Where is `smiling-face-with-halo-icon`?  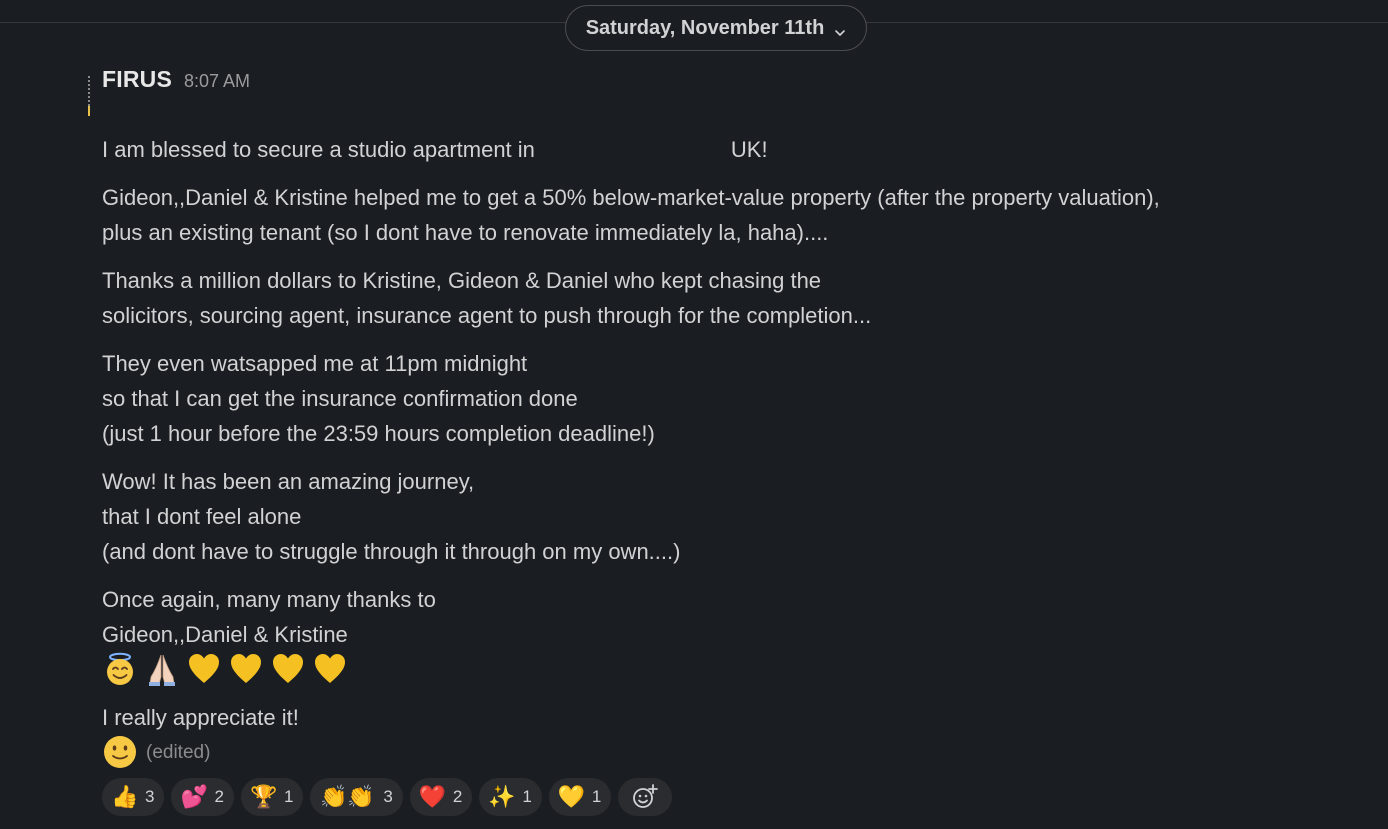
smiling-face-with-halo-icon is located at coordinates (120, 668).